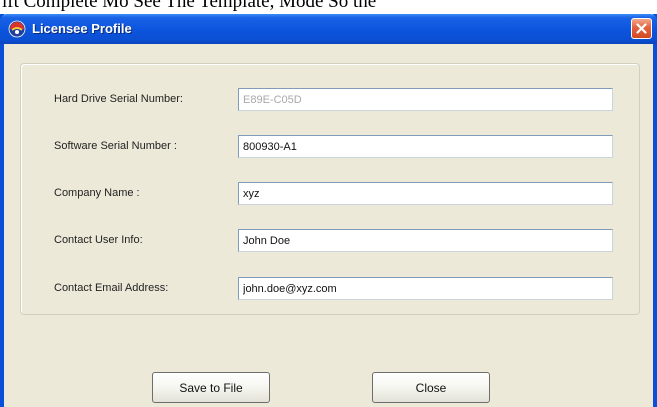 The height and width of the screenshot is (407, 657). Describe the element at coordinates (118, 99) in the screenshot. I see `hard-drive-serial-label: Hard Drive Serial Number:` at that location.